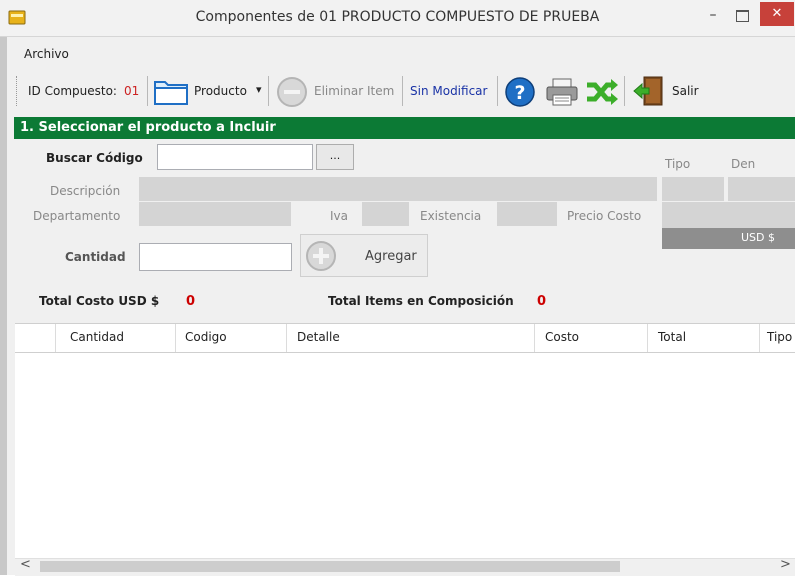 The image size is (795, 576). I want to click on scroll-right-arrow: >, so click(785, 564).